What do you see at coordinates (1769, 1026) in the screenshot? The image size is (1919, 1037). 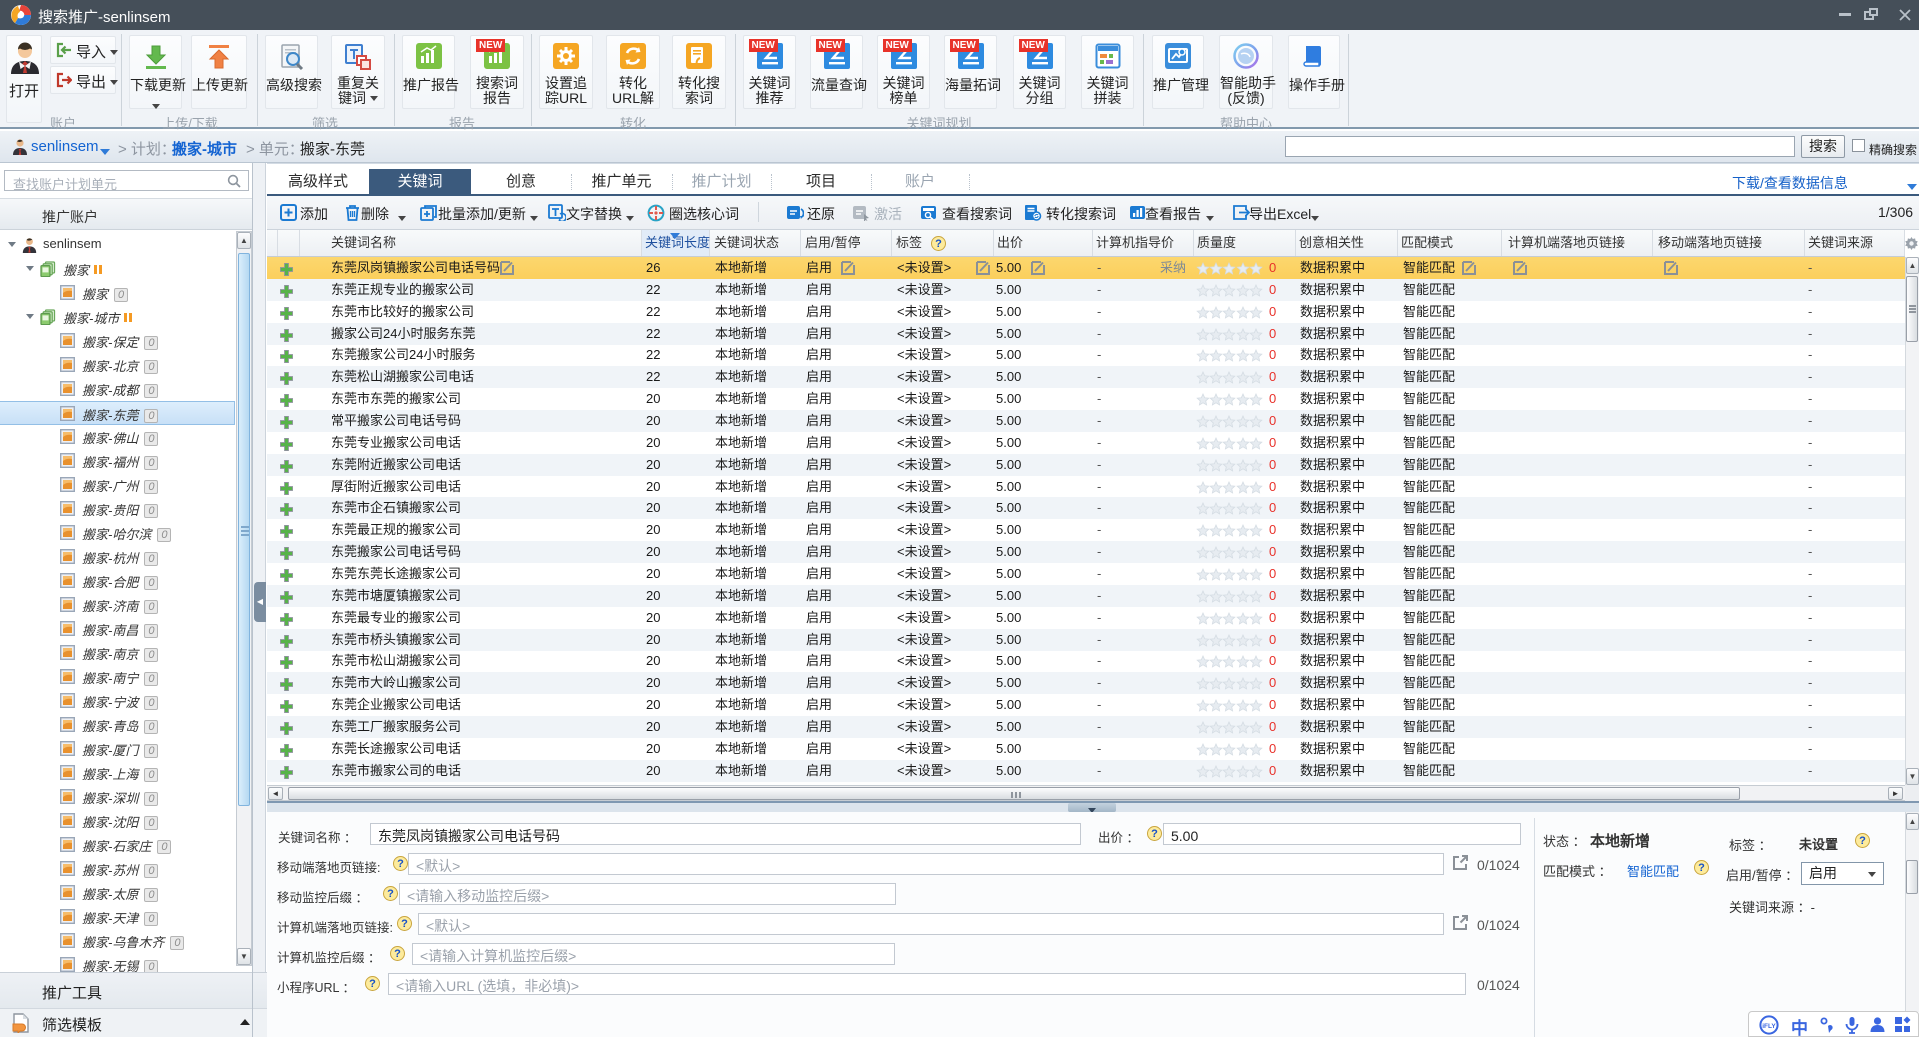 I see `svg-text: iFLY` at bounding box center [1769, 1026].